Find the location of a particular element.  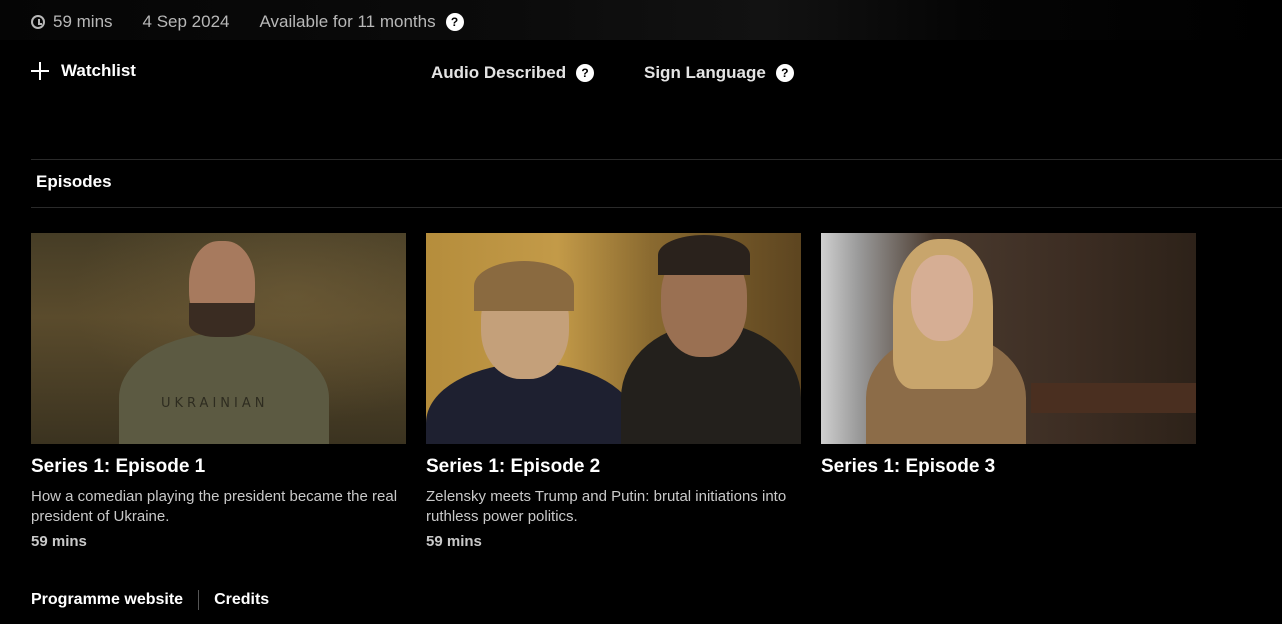

episode-card-3: Series 1: Episode 3 is located at coordinates (1008, 355).